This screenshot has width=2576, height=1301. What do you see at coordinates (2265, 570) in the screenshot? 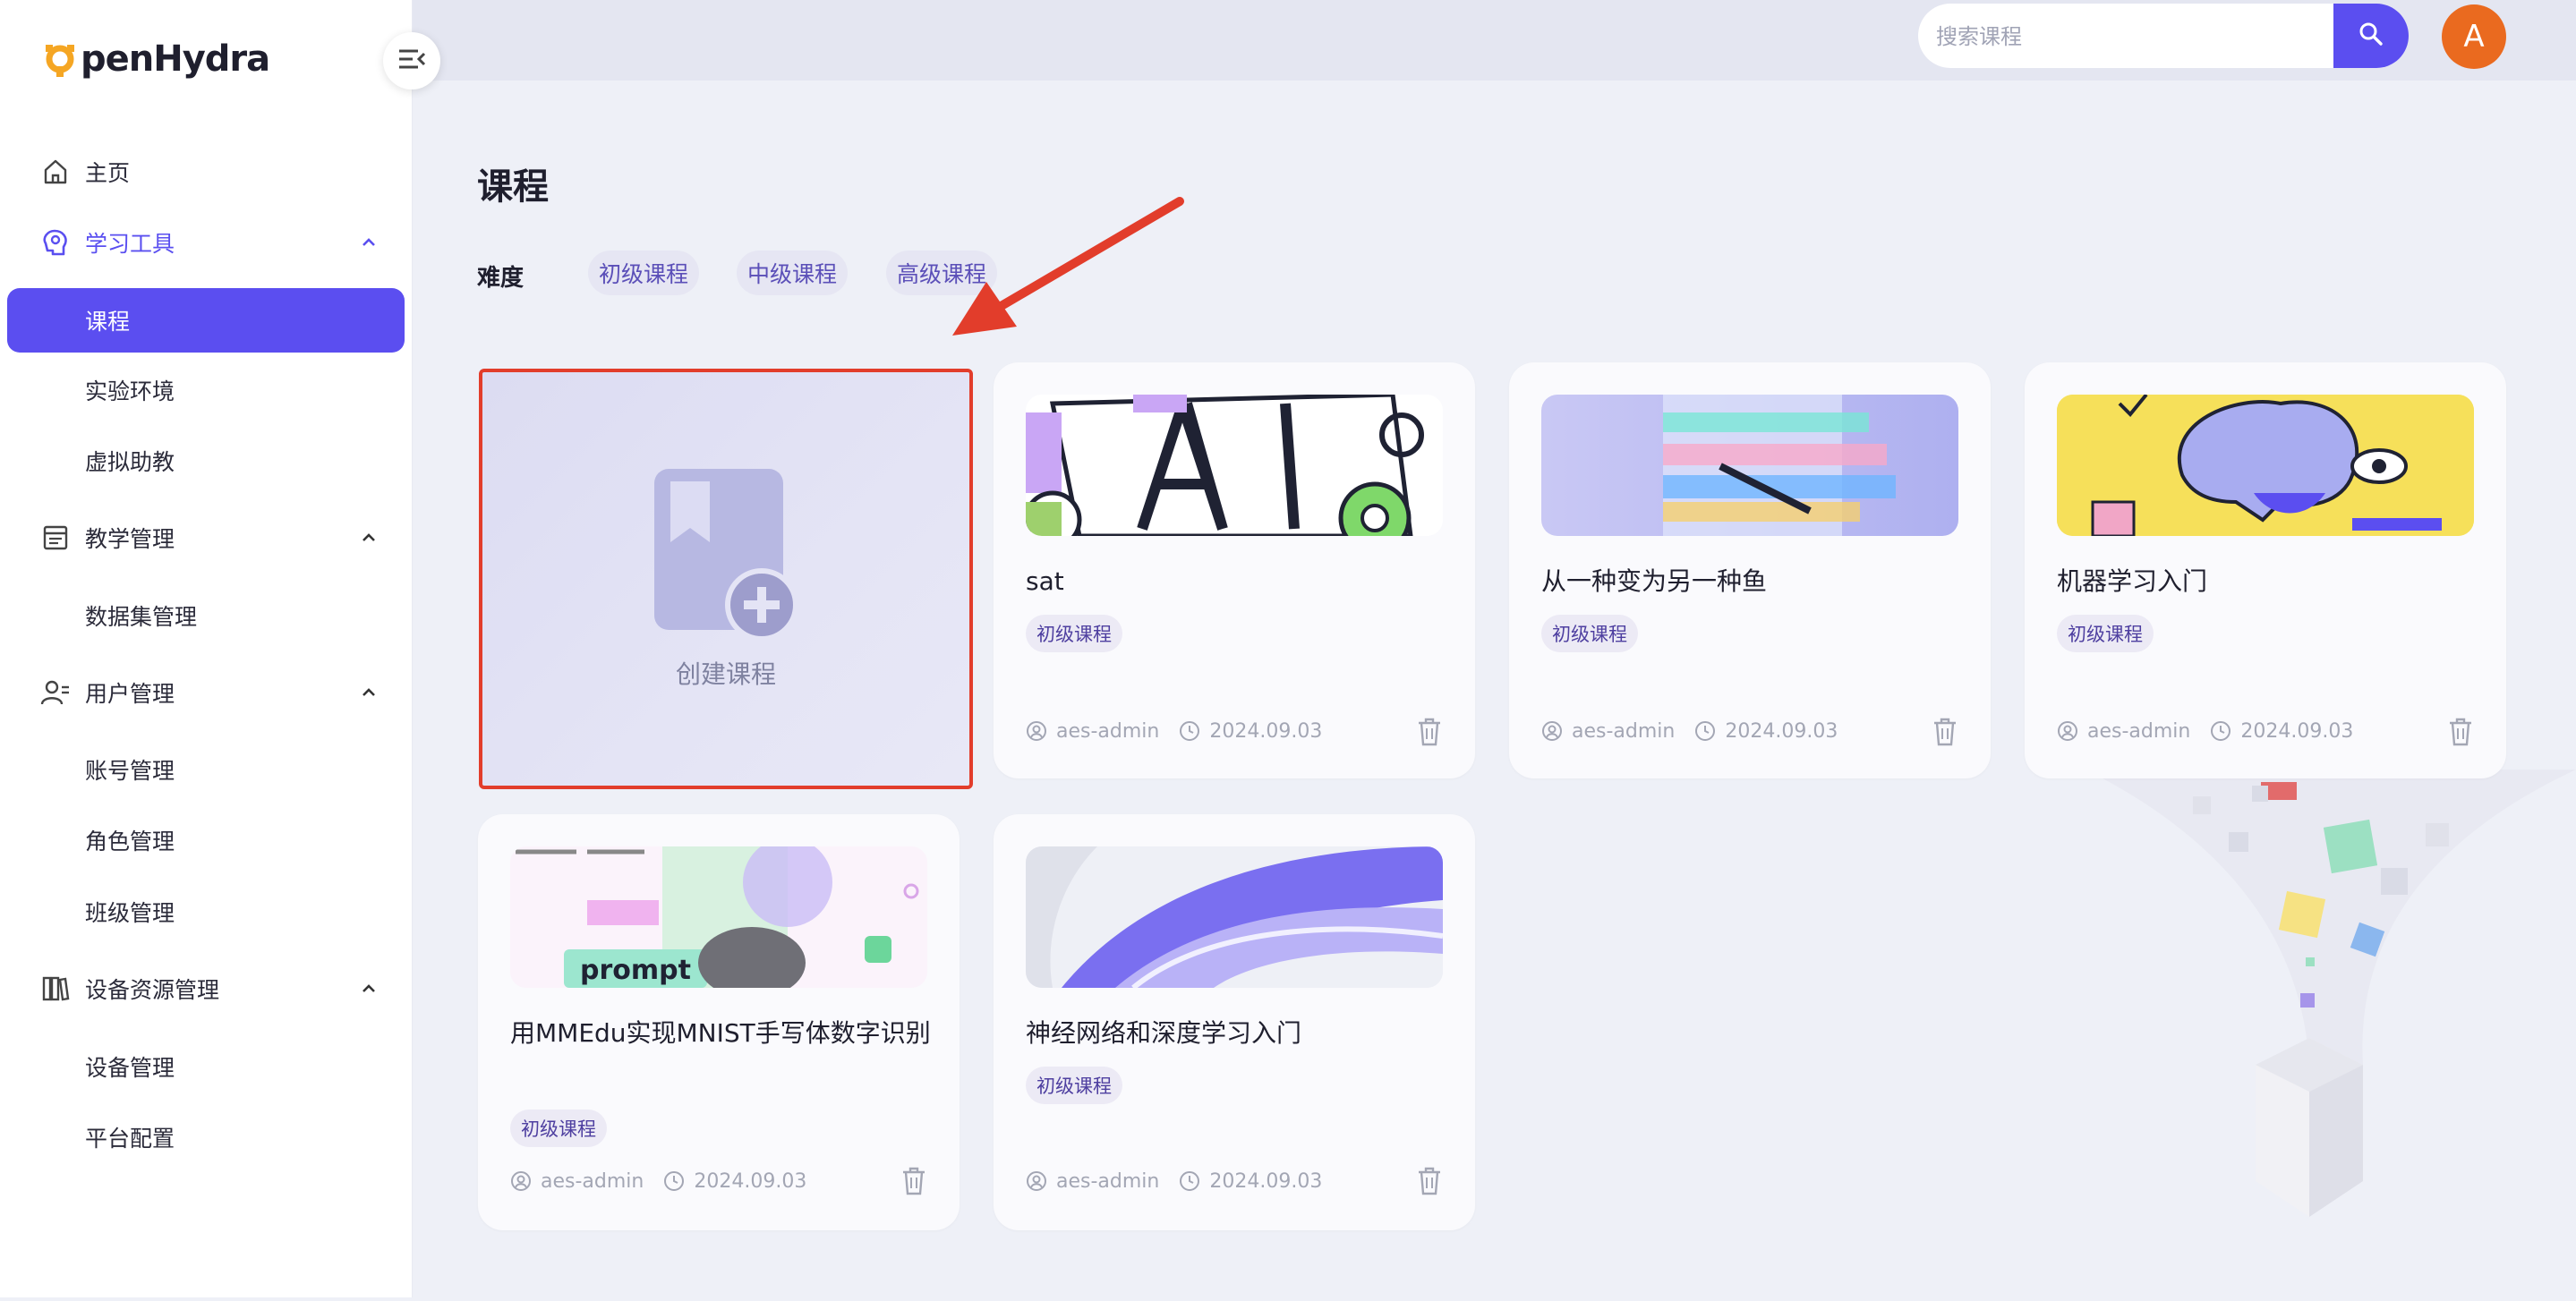
I see `course-card: 机器学习入门 初级课程 aes-admin 2024.09.03` at bounding box center [2265, 570].